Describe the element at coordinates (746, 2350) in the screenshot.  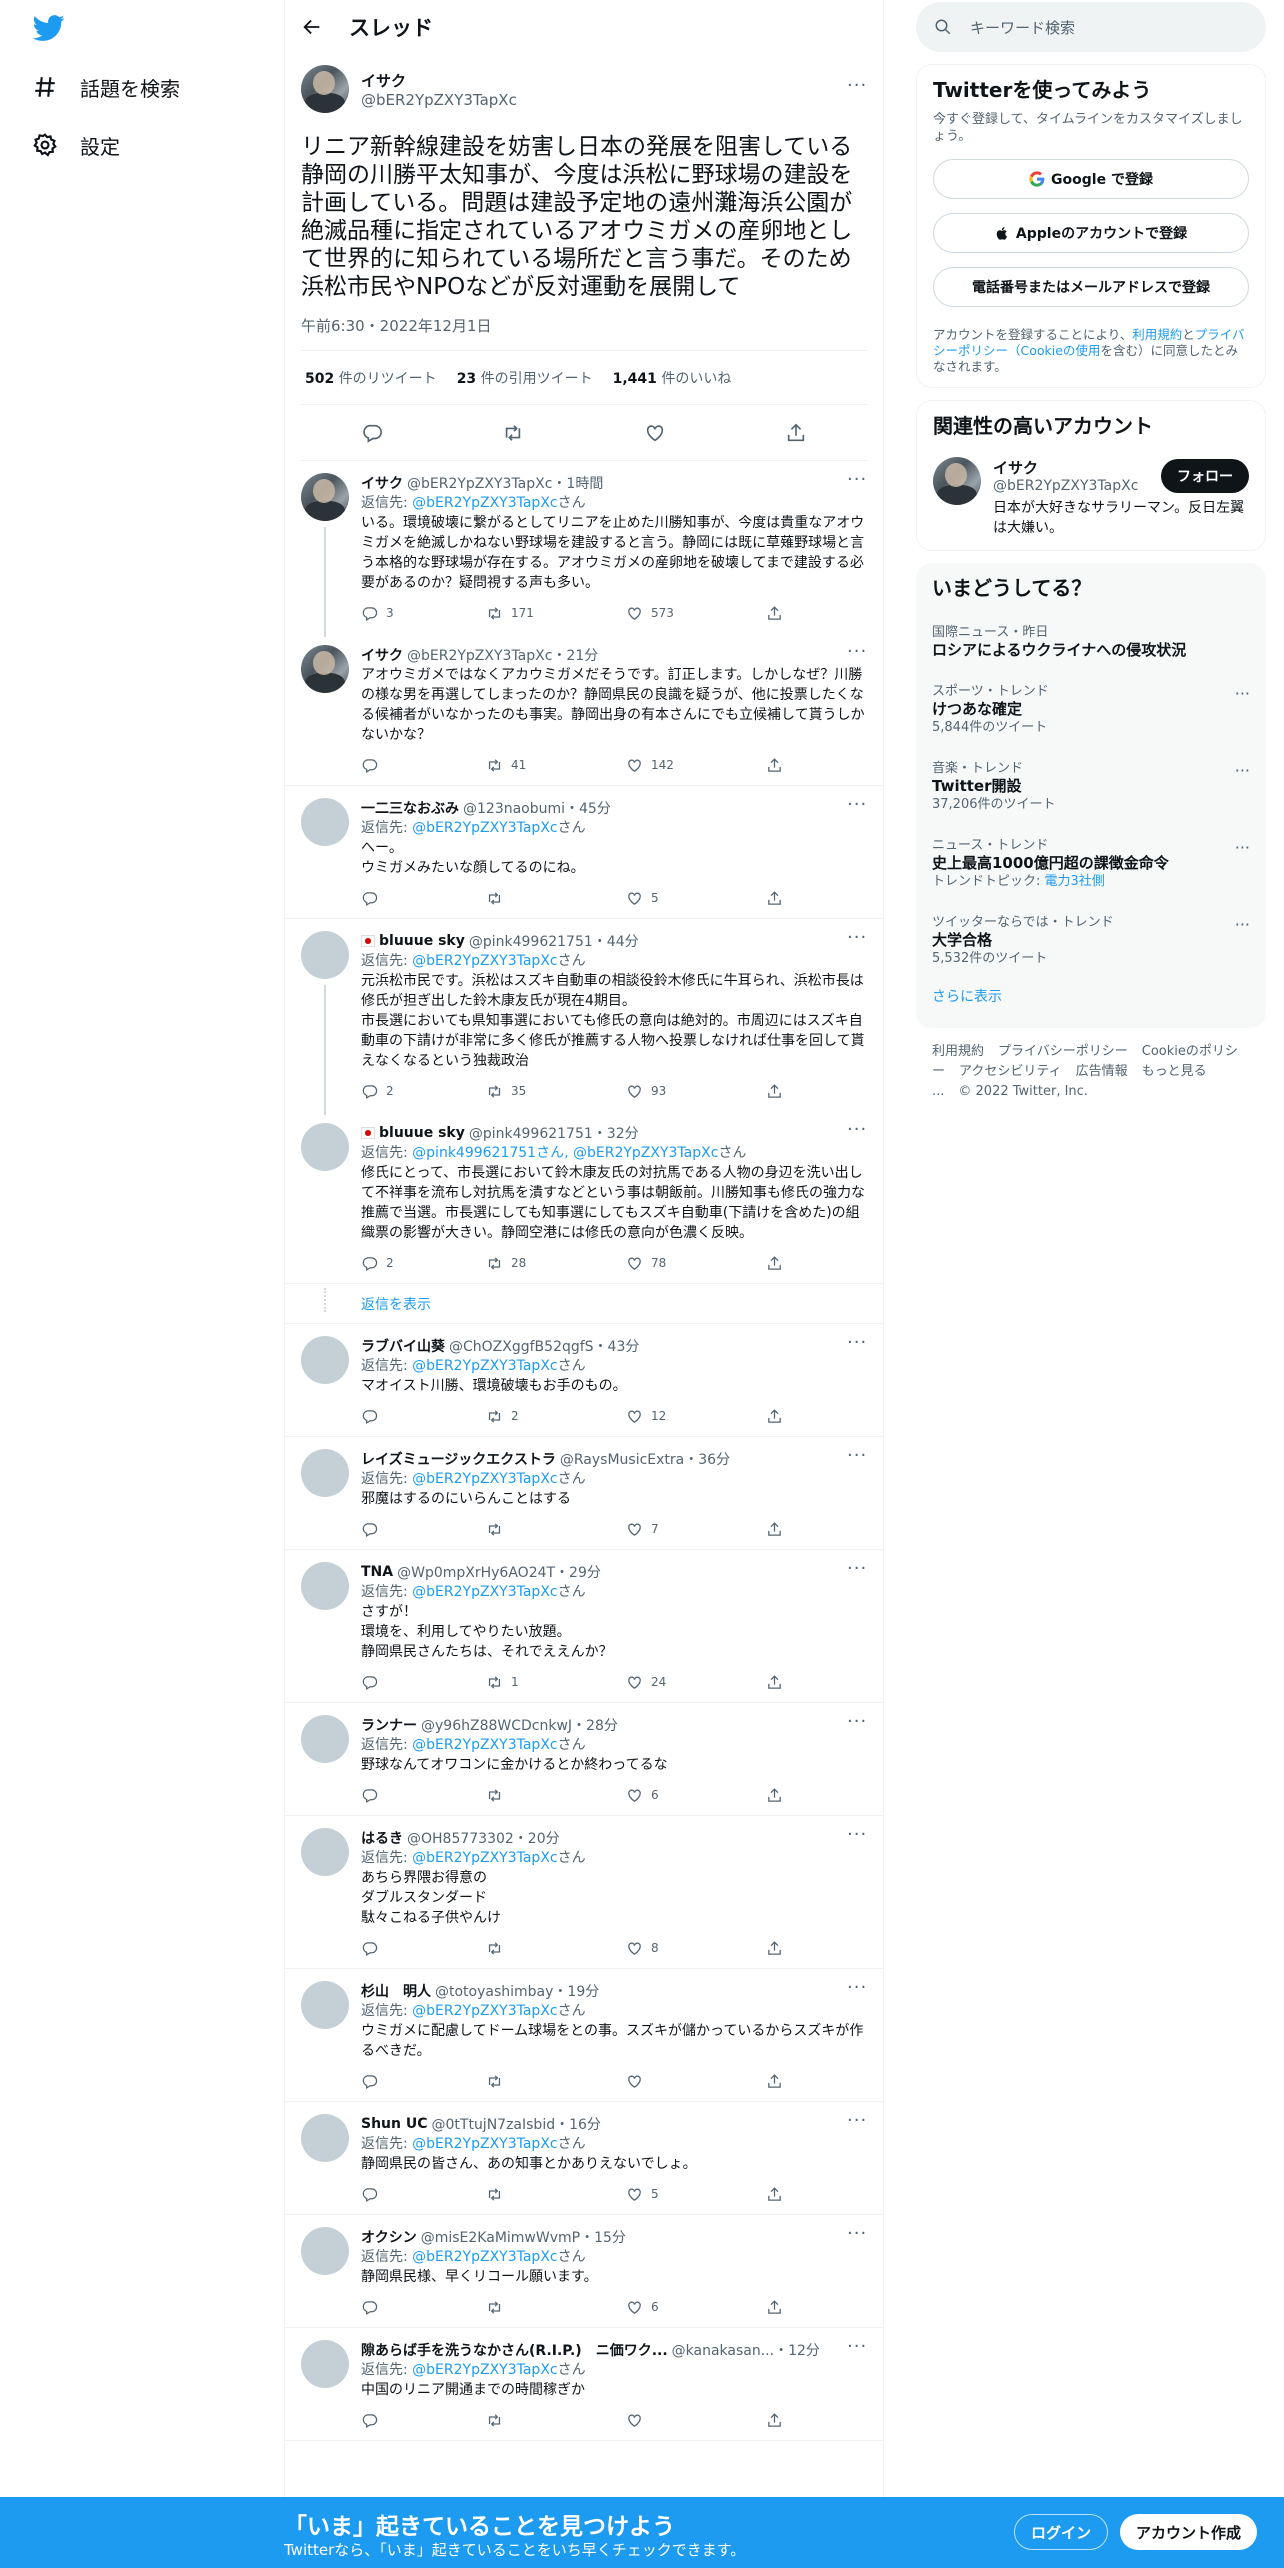
I see `reply-author-handle: @kanakasan...・12分` at that location.